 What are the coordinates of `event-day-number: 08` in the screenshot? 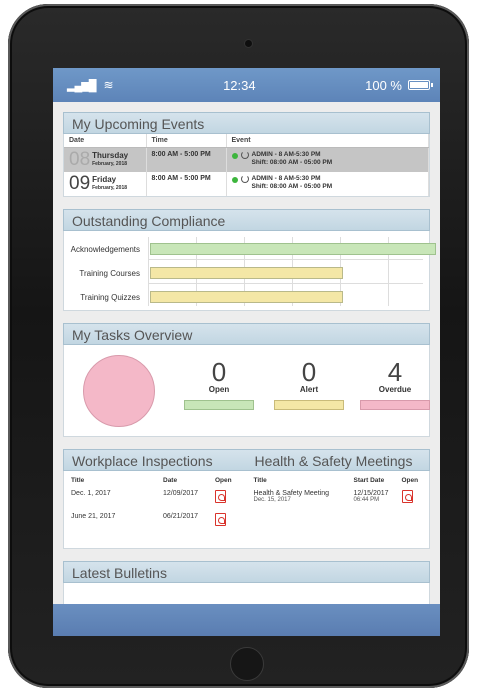 It's located at (80, 159).